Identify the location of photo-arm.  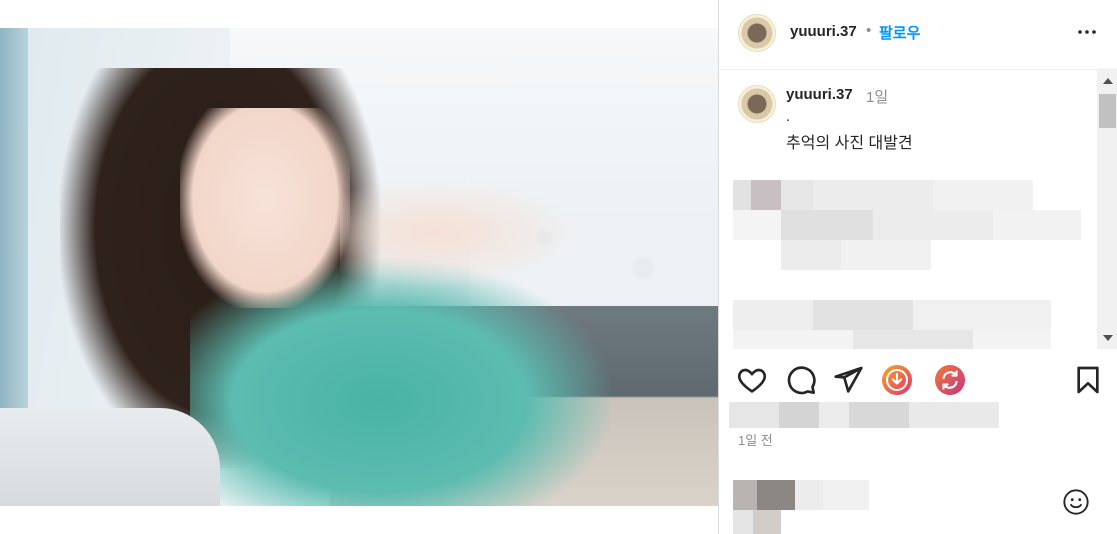
(460, 233).